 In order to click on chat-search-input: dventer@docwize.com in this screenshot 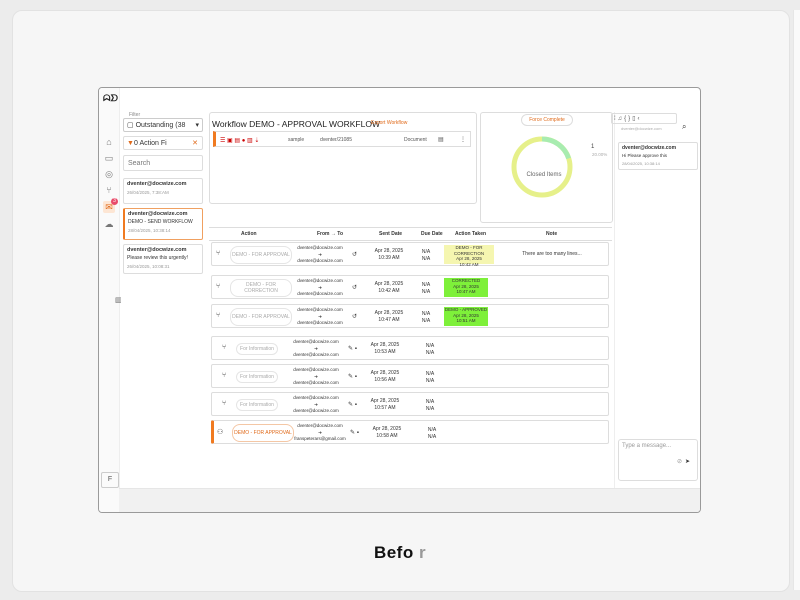, I will do `click(651, 128)`.